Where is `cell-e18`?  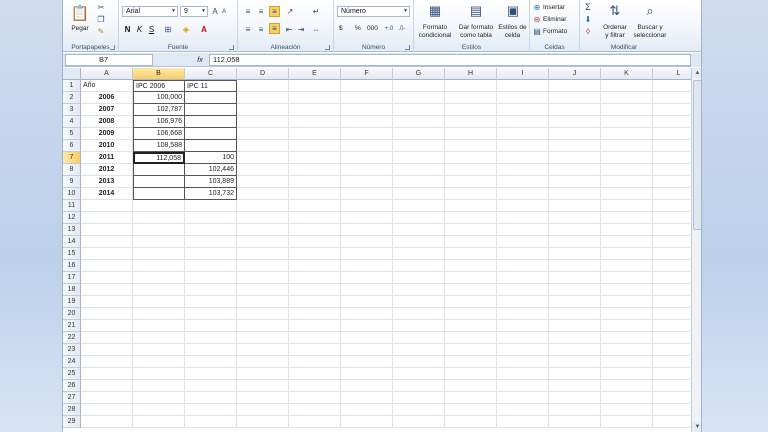
cell-e18 is located at coordinates (315, 290).